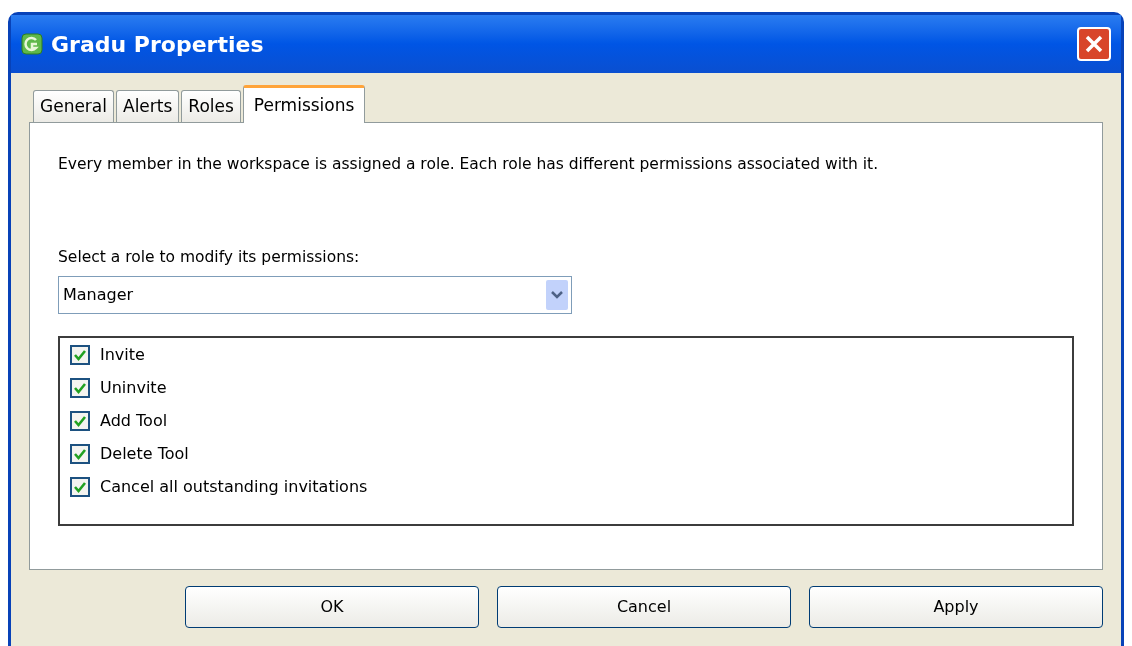 The height and width of the screenshot is (646, 1132). Describe the element at coordinates (158, 44) in the screenshot. I see `window-title: Gradu Properties` at that location.